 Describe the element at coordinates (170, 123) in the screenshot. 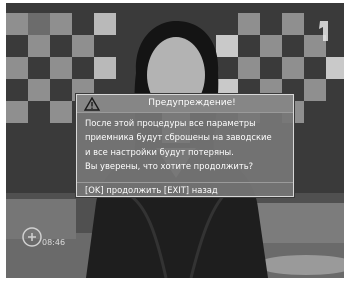

I see `message-line: После этой процедуры все параметры` at that location.